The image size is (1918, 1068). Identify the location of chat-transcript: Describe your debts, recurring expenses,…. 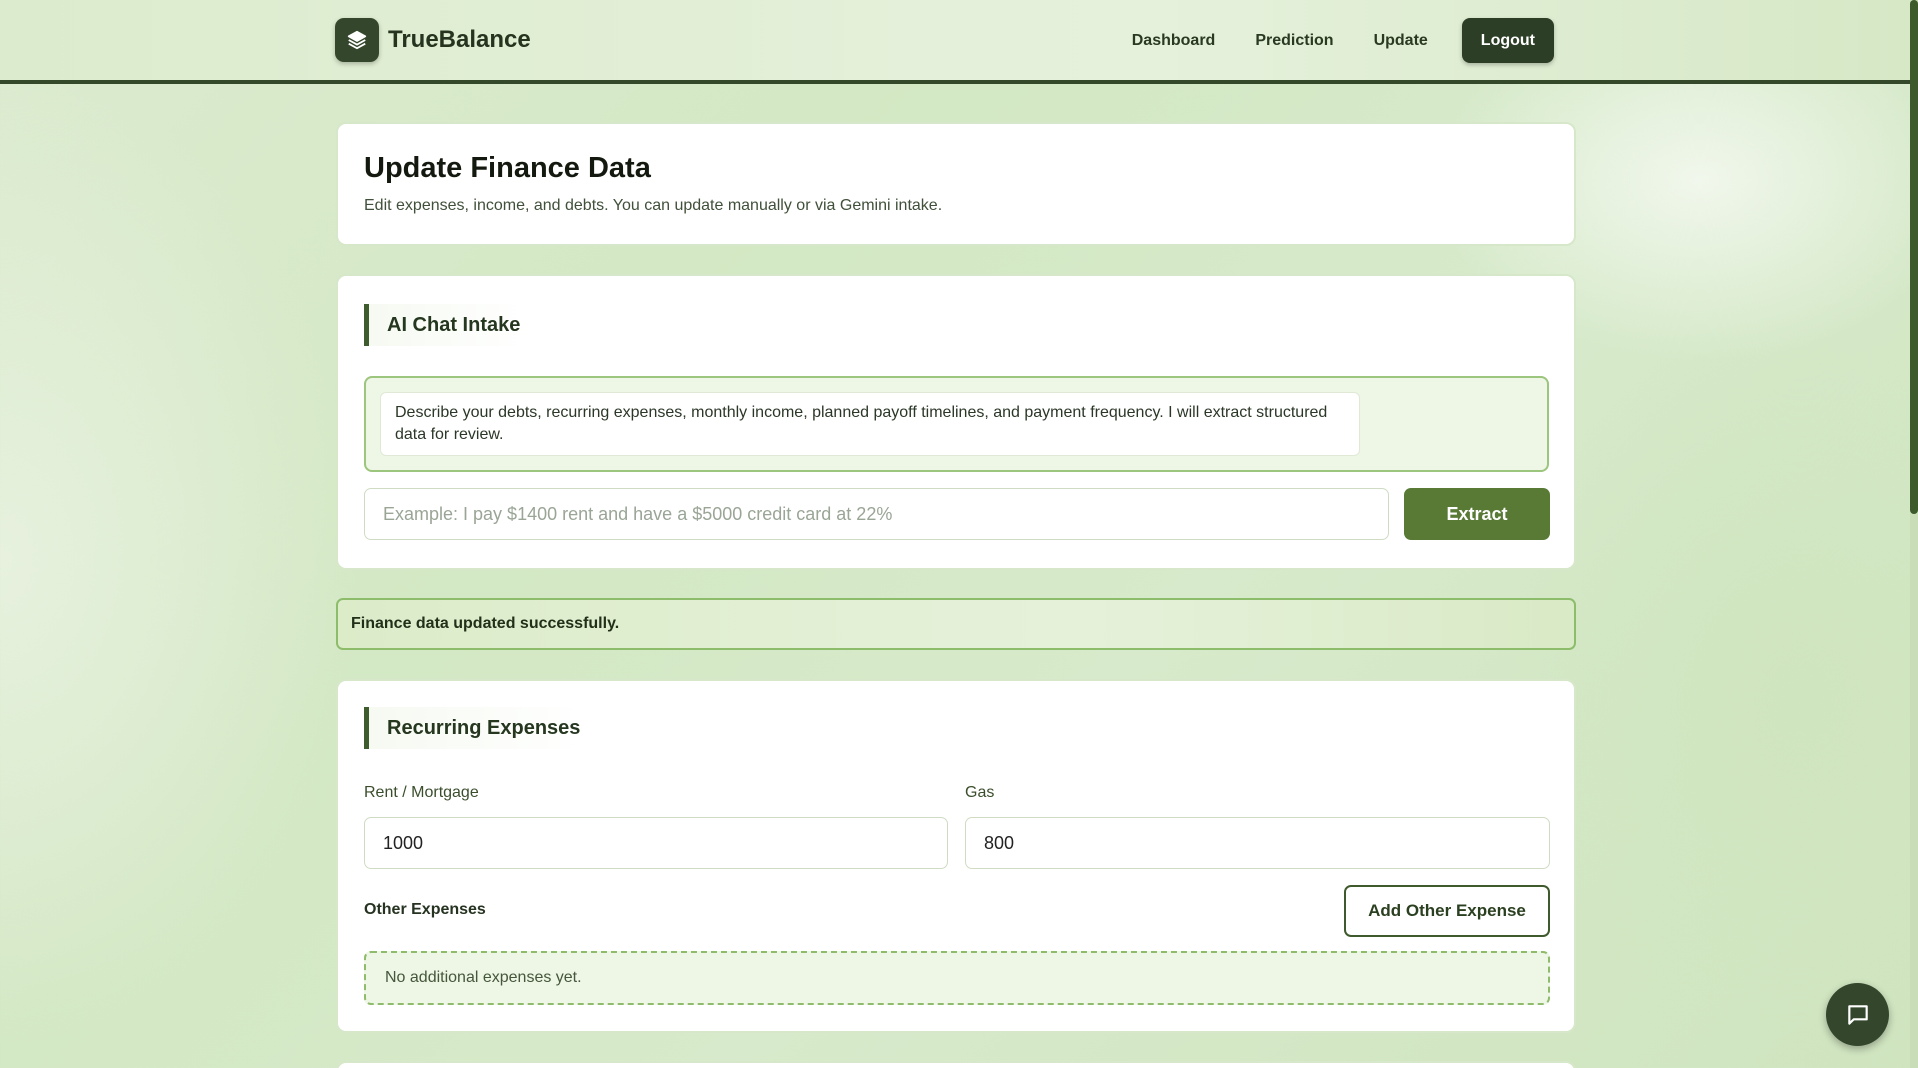
(956, 424).